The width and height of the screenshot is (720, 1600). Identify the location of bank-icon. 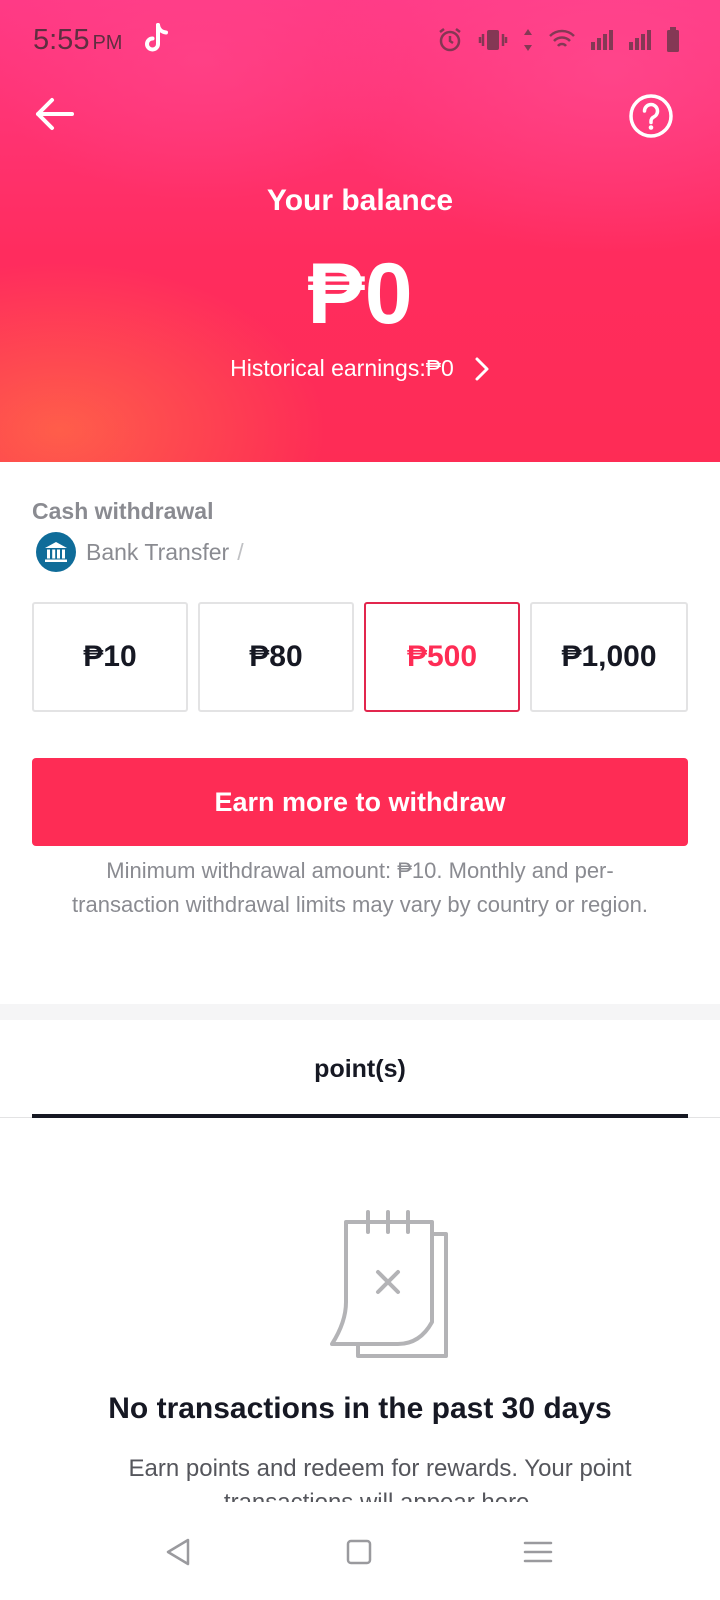
(56, 552).